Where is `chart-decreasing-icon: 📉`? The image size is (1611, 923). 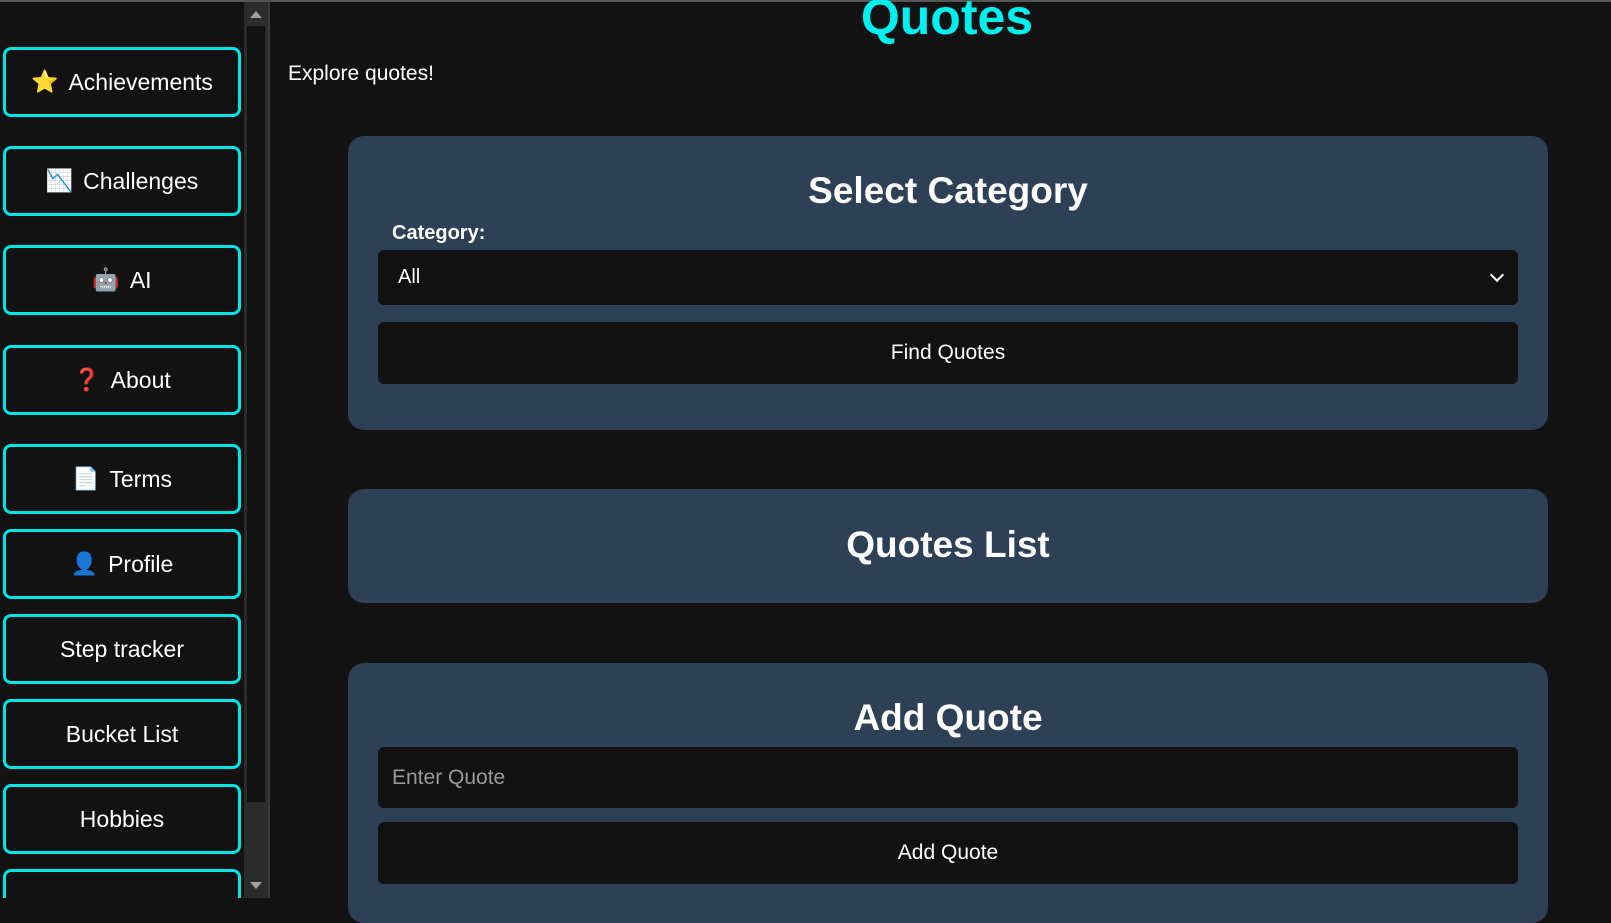
chart-decreasing-icon: 📉 is located at coordinates (59, 180).